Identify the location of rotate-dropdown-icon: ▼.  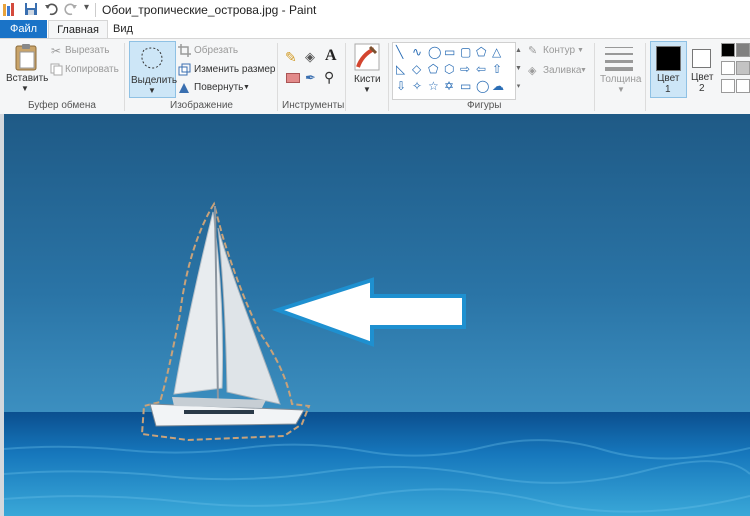
(246, 87).